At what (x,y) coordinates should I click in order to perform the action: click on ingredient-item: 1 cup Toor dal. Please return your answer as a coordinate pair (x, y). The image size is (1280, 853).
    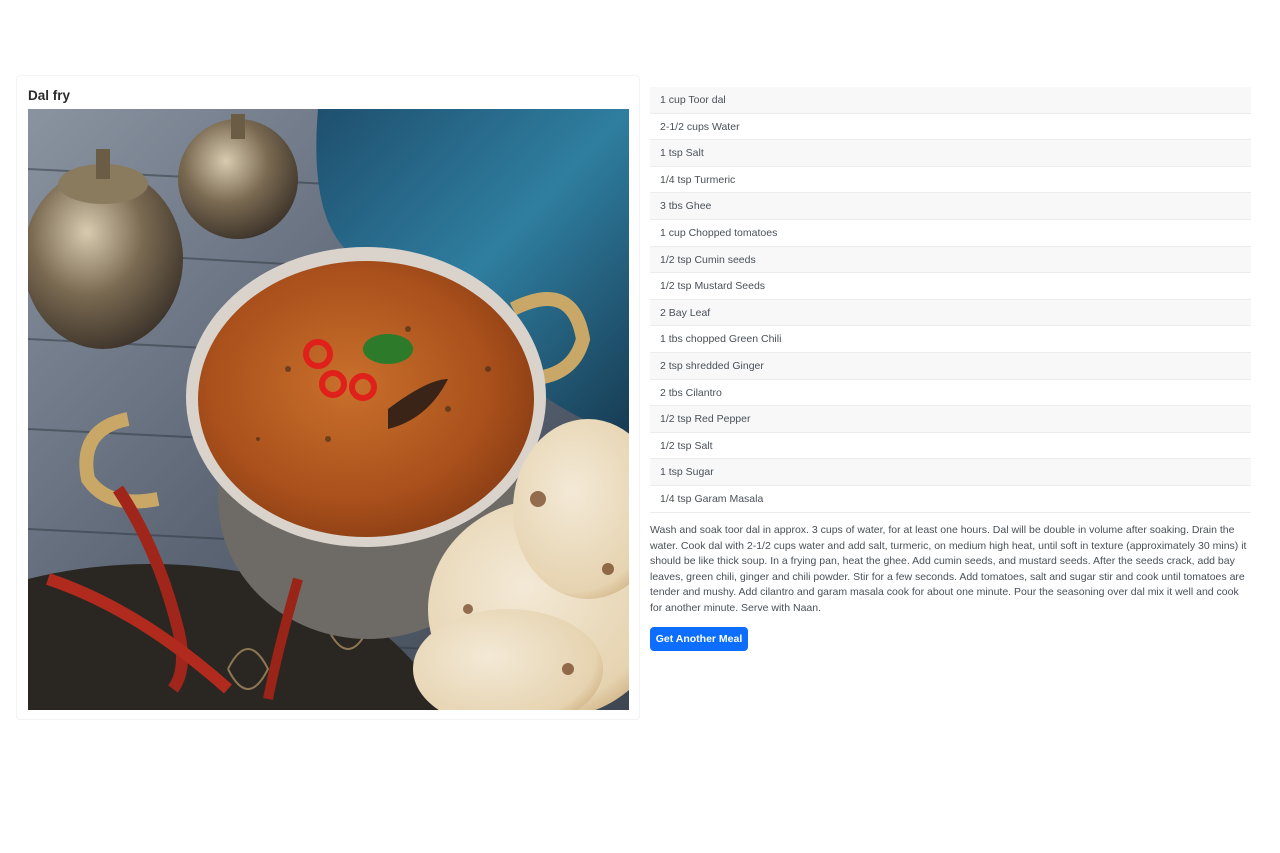
    Looking at the image, I should click on (950, 100).